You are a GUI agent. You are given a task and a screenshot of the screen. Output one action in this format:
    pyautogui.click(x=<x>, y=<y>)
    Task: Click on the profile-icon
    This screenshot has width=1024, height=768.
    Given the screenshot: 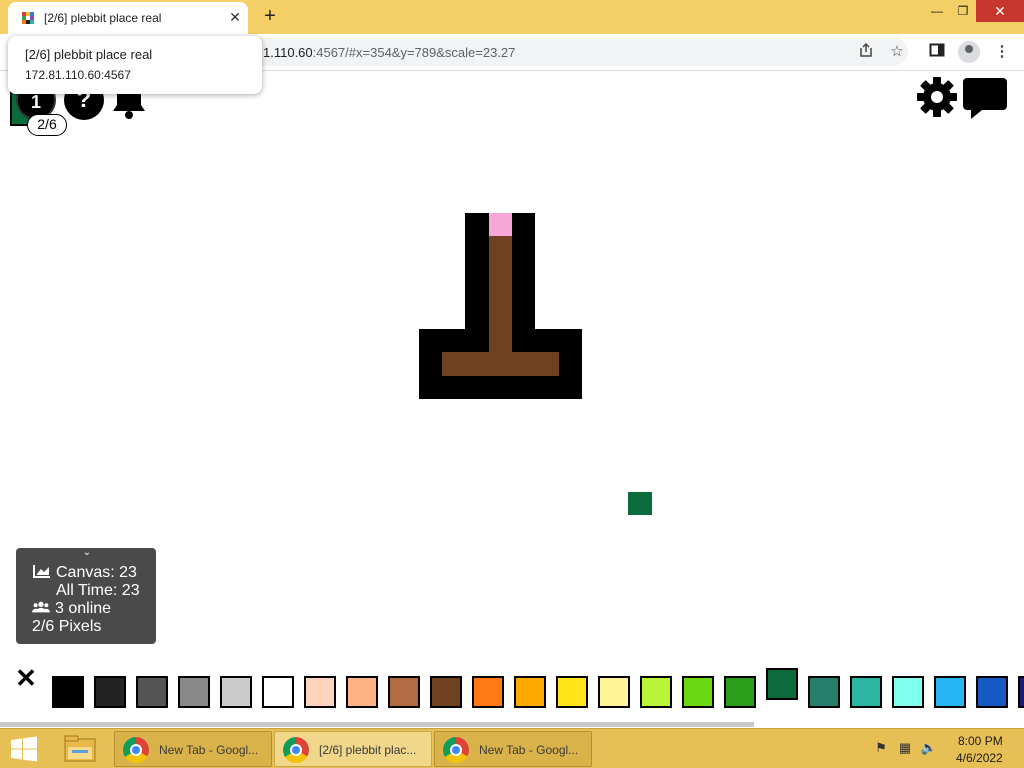 What is the action you would take?
    pyautogui.click(x=969, y=52)
    